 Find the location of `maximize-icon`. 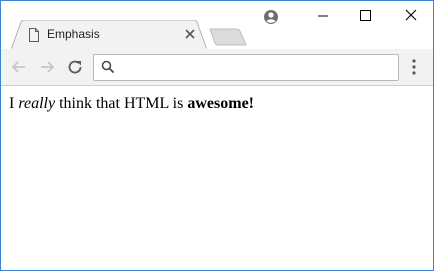

maximize-icon is located at coordinates (365, 15).